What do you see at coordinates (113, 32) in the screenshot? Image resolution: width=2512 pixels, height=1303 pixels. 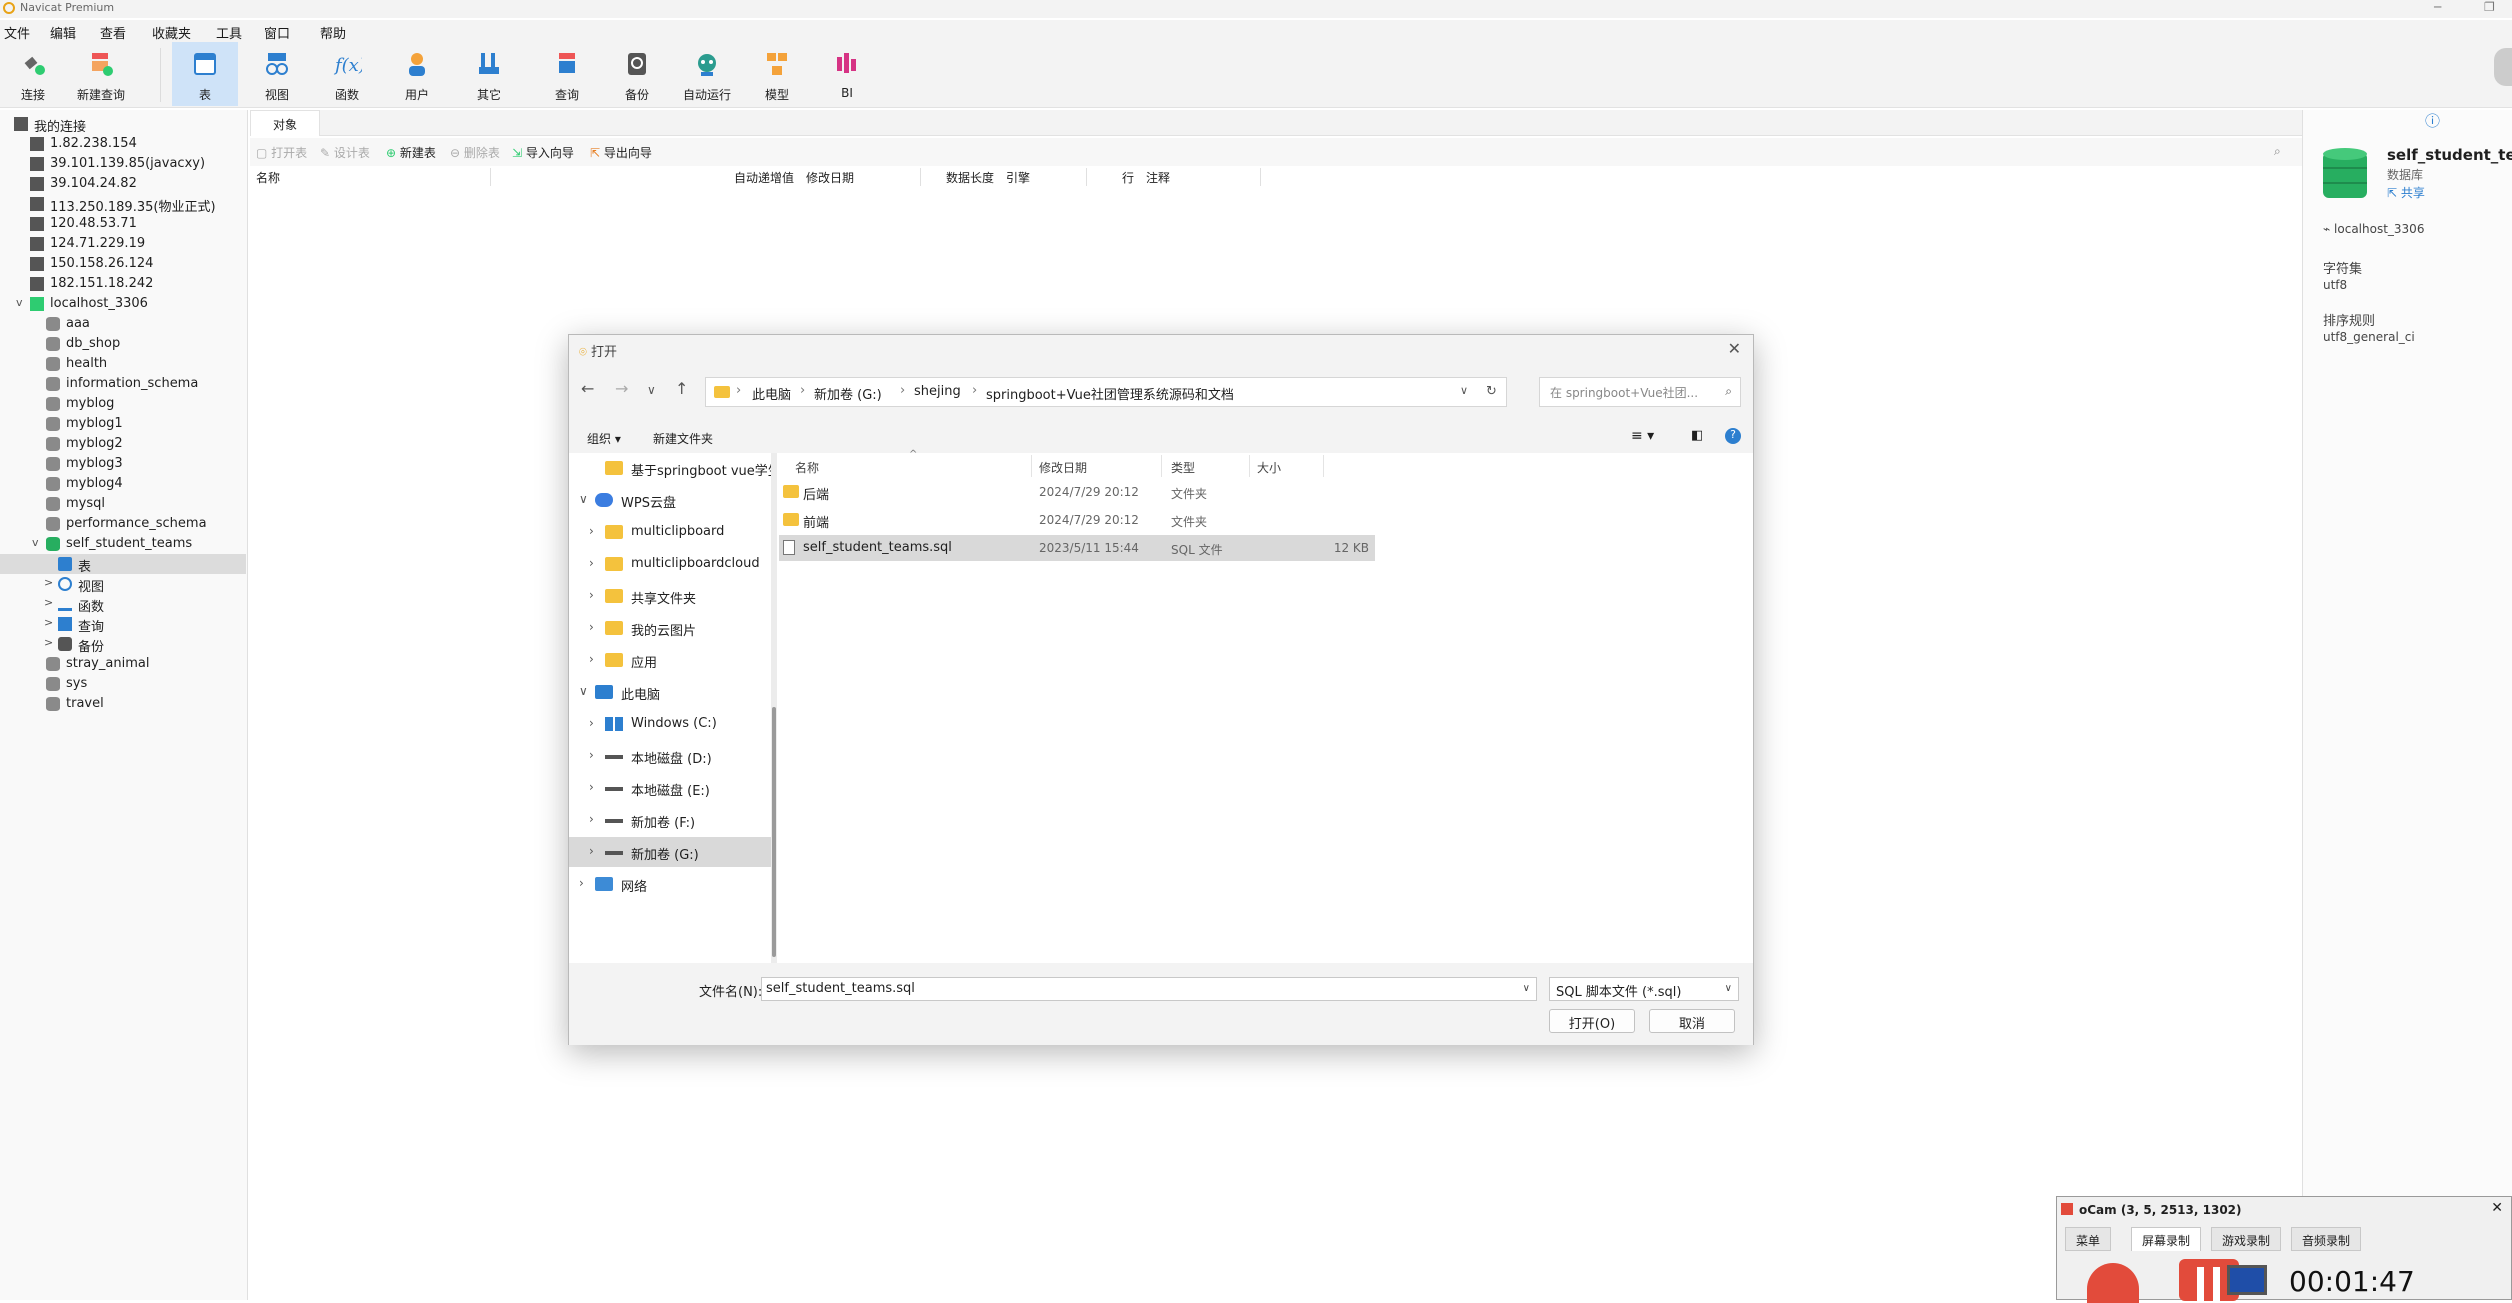 I see `menu-view: 查看` at bounding box center [113, 32].